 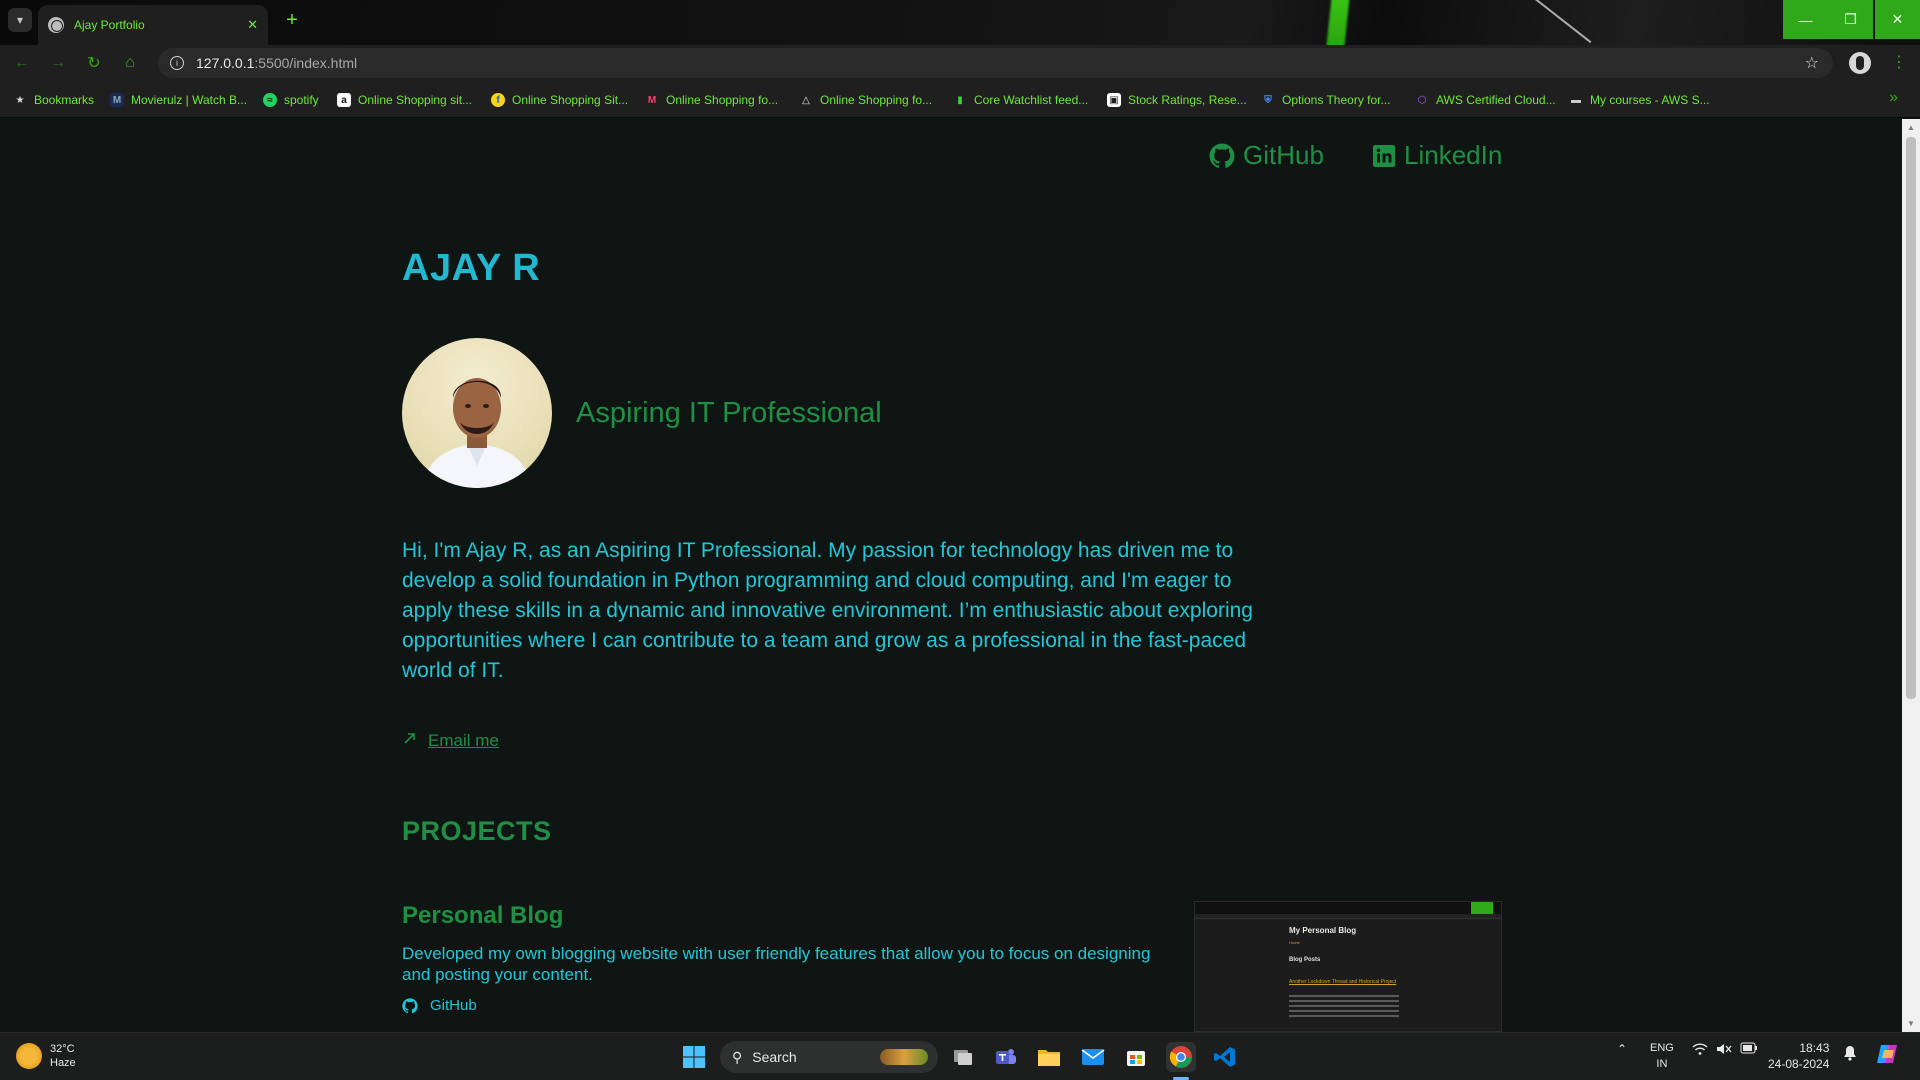 What do you see at coordinates (1850, 1054) in the screenshot?
I see `notification-bell-icon` at bounding box center [1850, 1054].